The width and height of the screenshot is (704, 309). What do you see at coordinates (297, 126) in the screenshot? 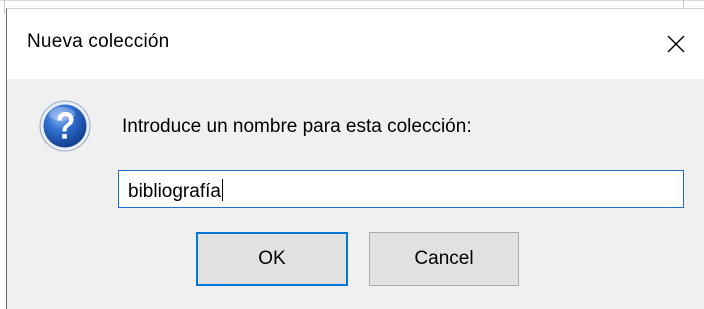
I see `prompt-label: Introduce un nombre para esta colección:` at bounding box center [297, 126].